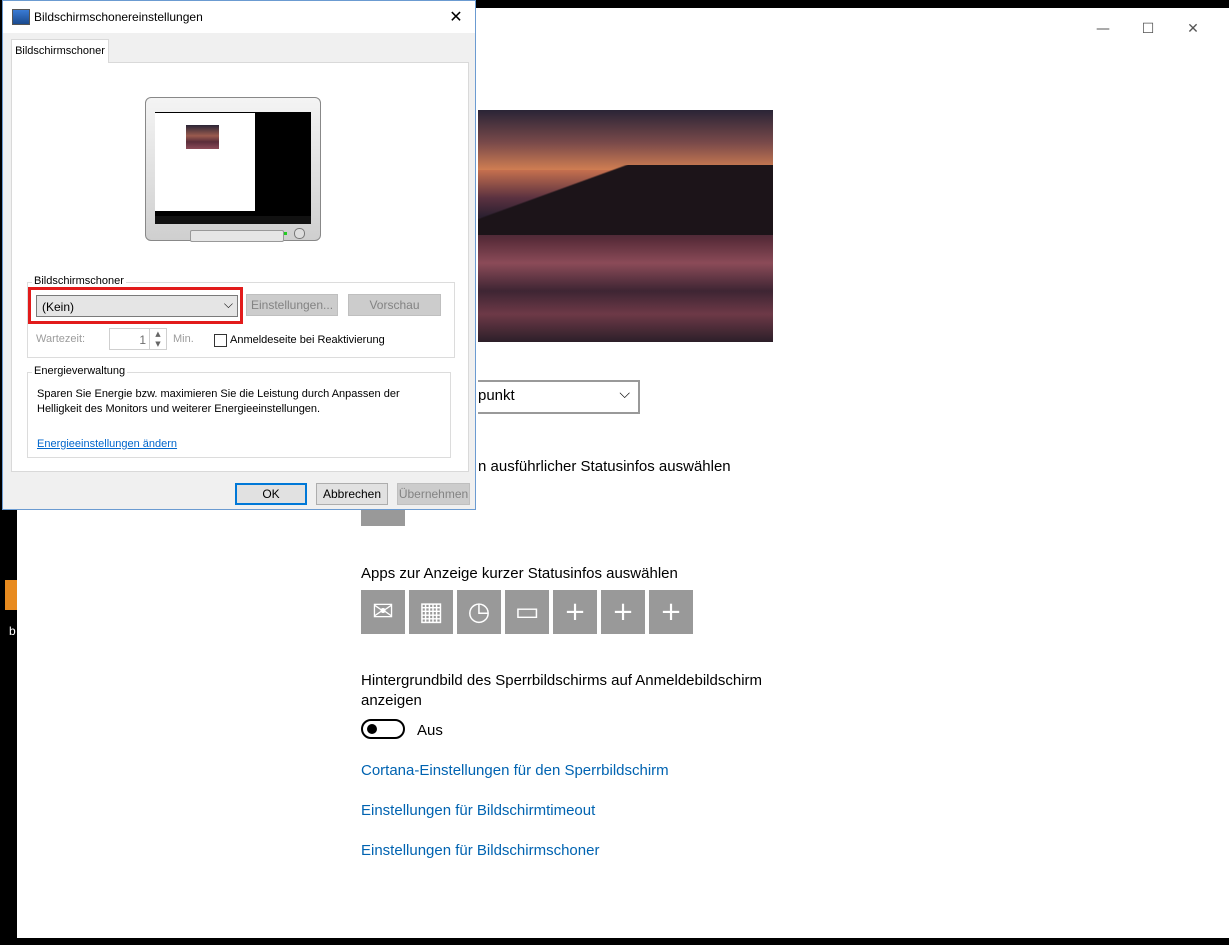 This screenshot has height=945, width=1229. Describe the element at coordinates (391, 700) in the screenshot. I see `lockscreen-bg-label-line2: anzeigen` at that location.